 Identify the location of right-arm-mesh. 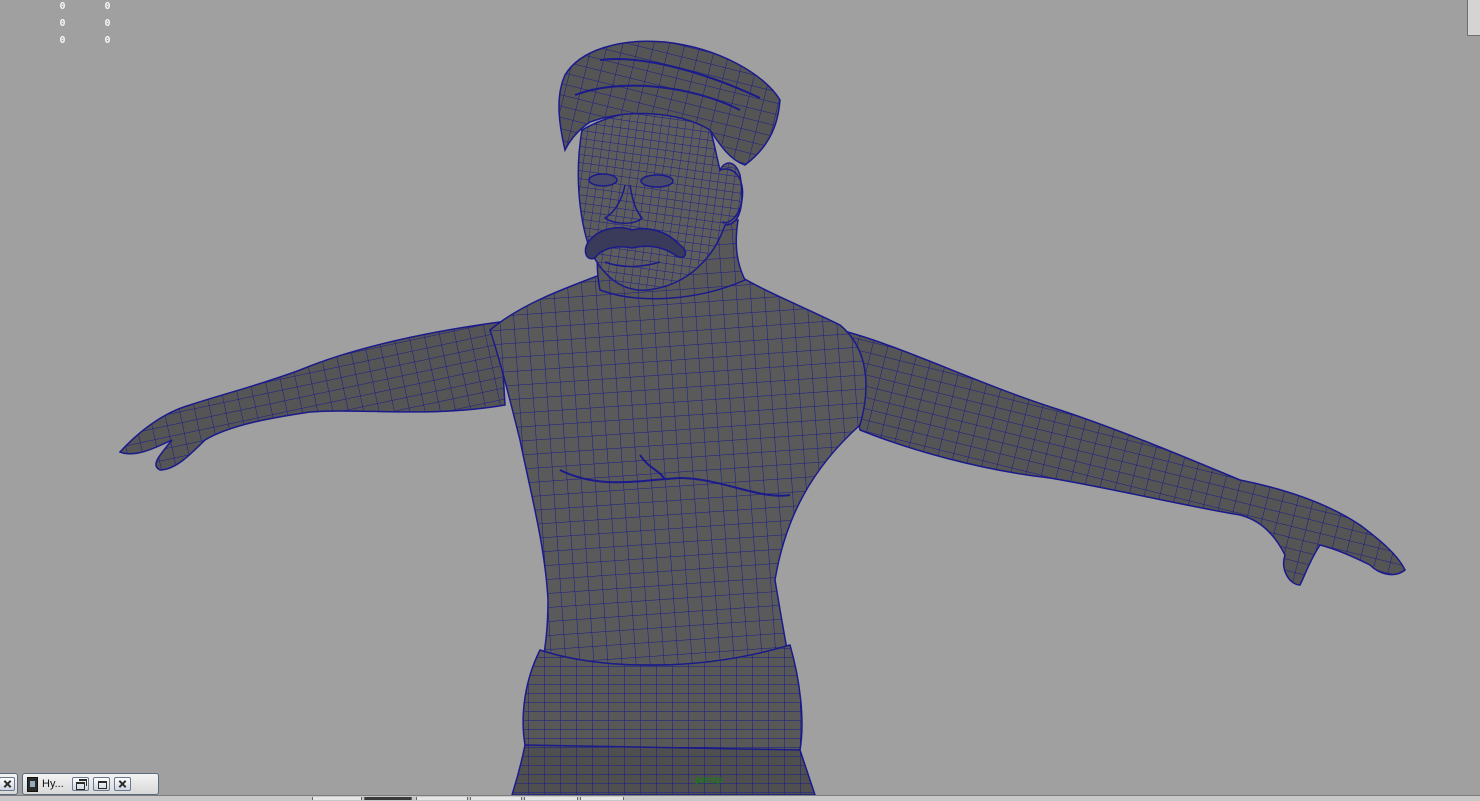
(1122, 457).